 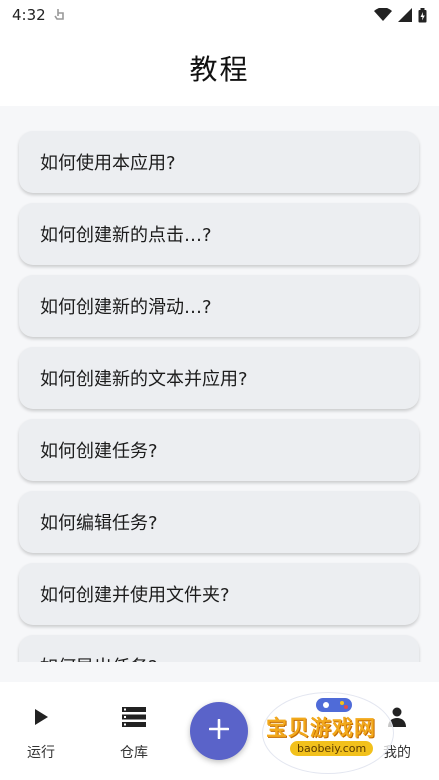 What do you see at coordinates (219, 450) in the screenshot?
I see `tutorial-item-create-task: 如何创建任务?` at bounding box center [219, 450].